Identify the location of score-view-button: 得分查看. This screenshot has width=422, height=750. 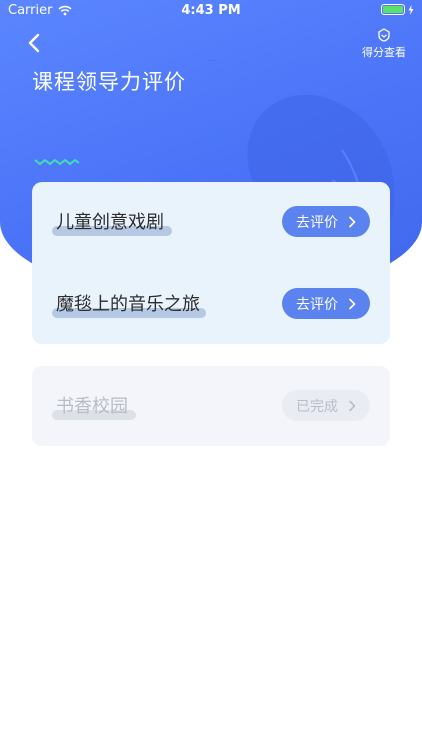
(384, 44).